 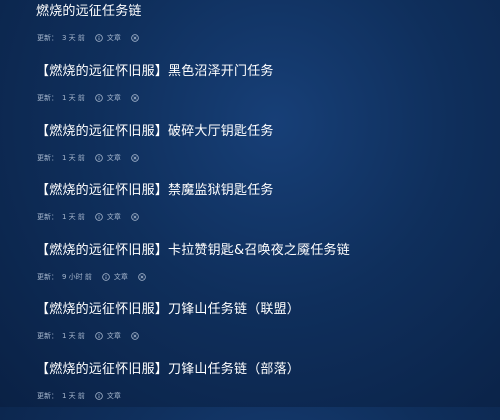 I want to click on article-title-link: 【燃烧的远征怀旧服】刀锋山任务链（部落）, so click(x=168, y=370).